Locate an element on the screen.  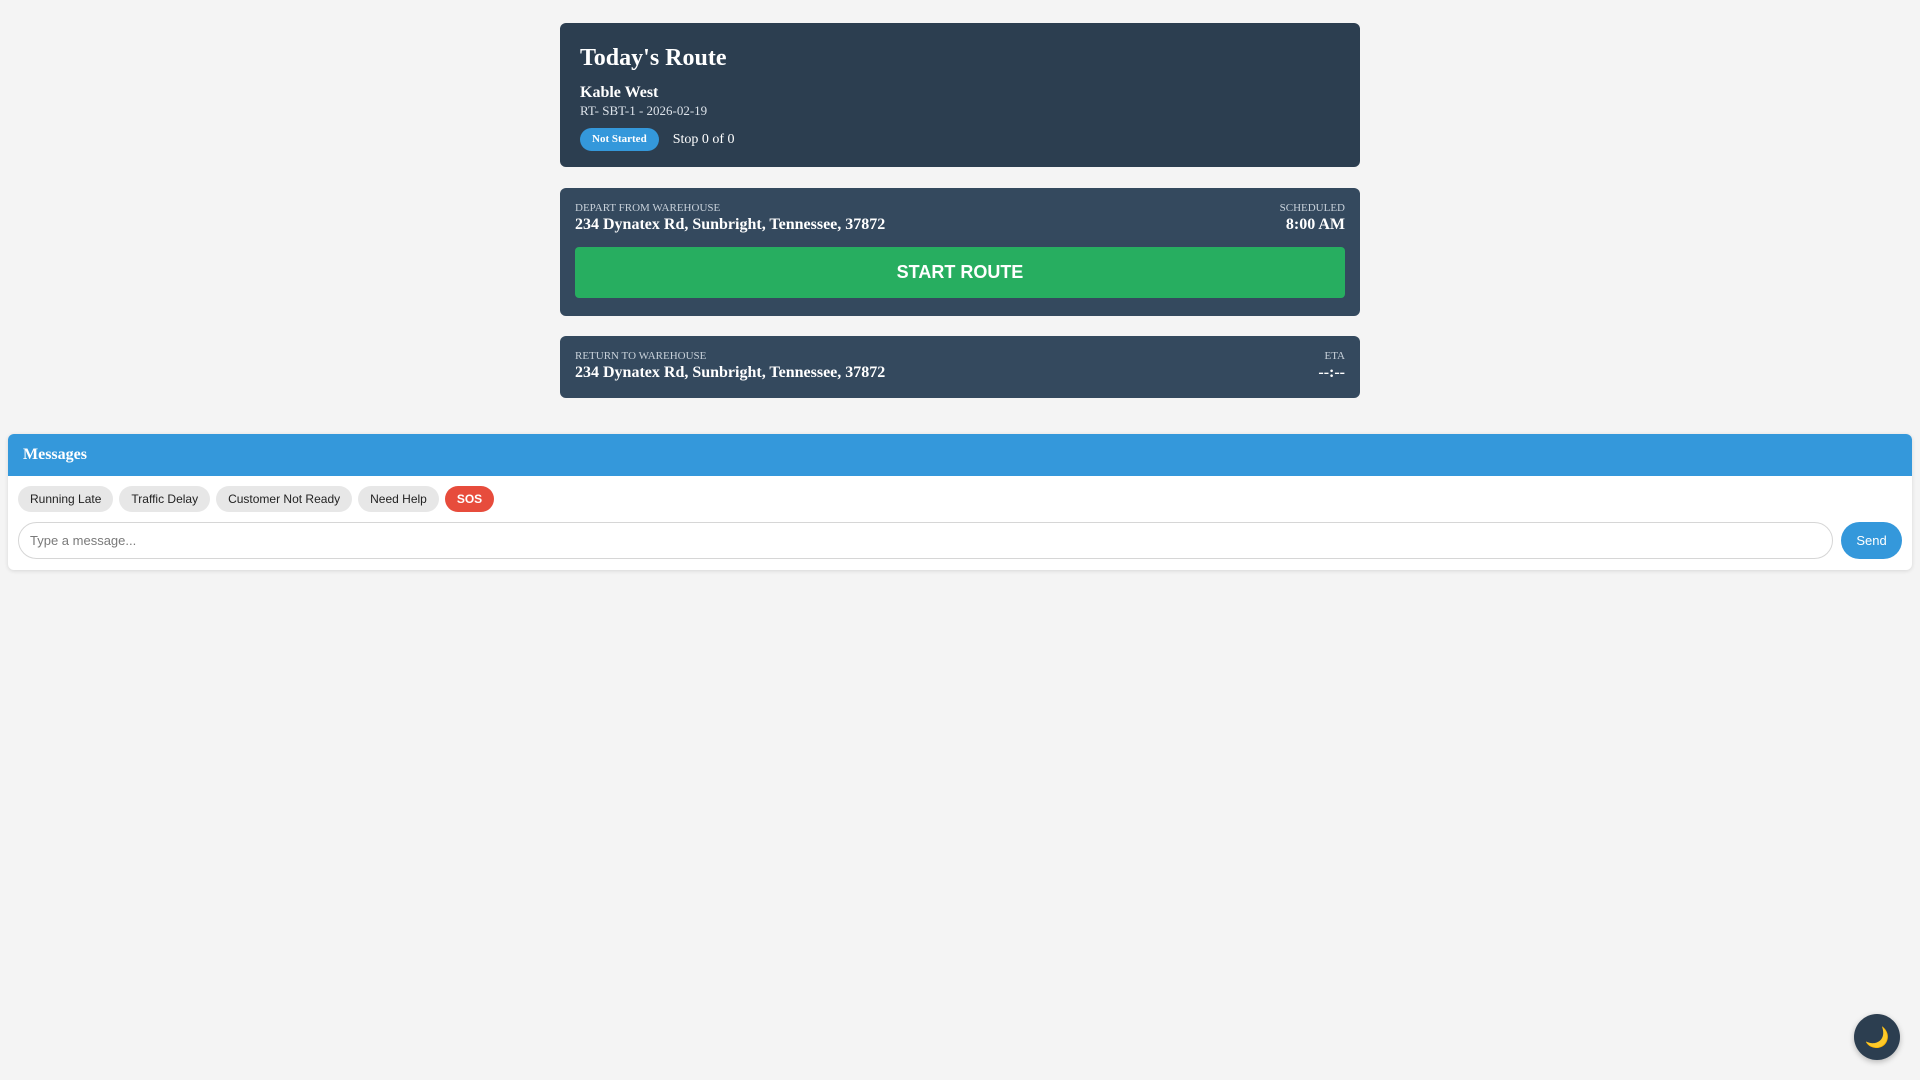
status-row: Not Started Stop 0 of 0 is located at coordinates (960, 139).